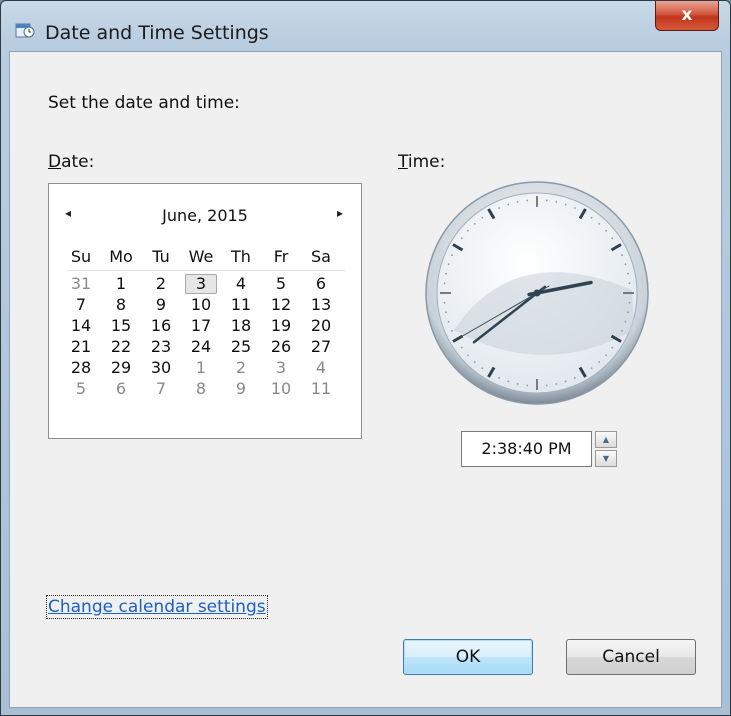  Describe the element at coordinates (161, 347) in the screenshot. I see `calendar-day: 23` at that location.